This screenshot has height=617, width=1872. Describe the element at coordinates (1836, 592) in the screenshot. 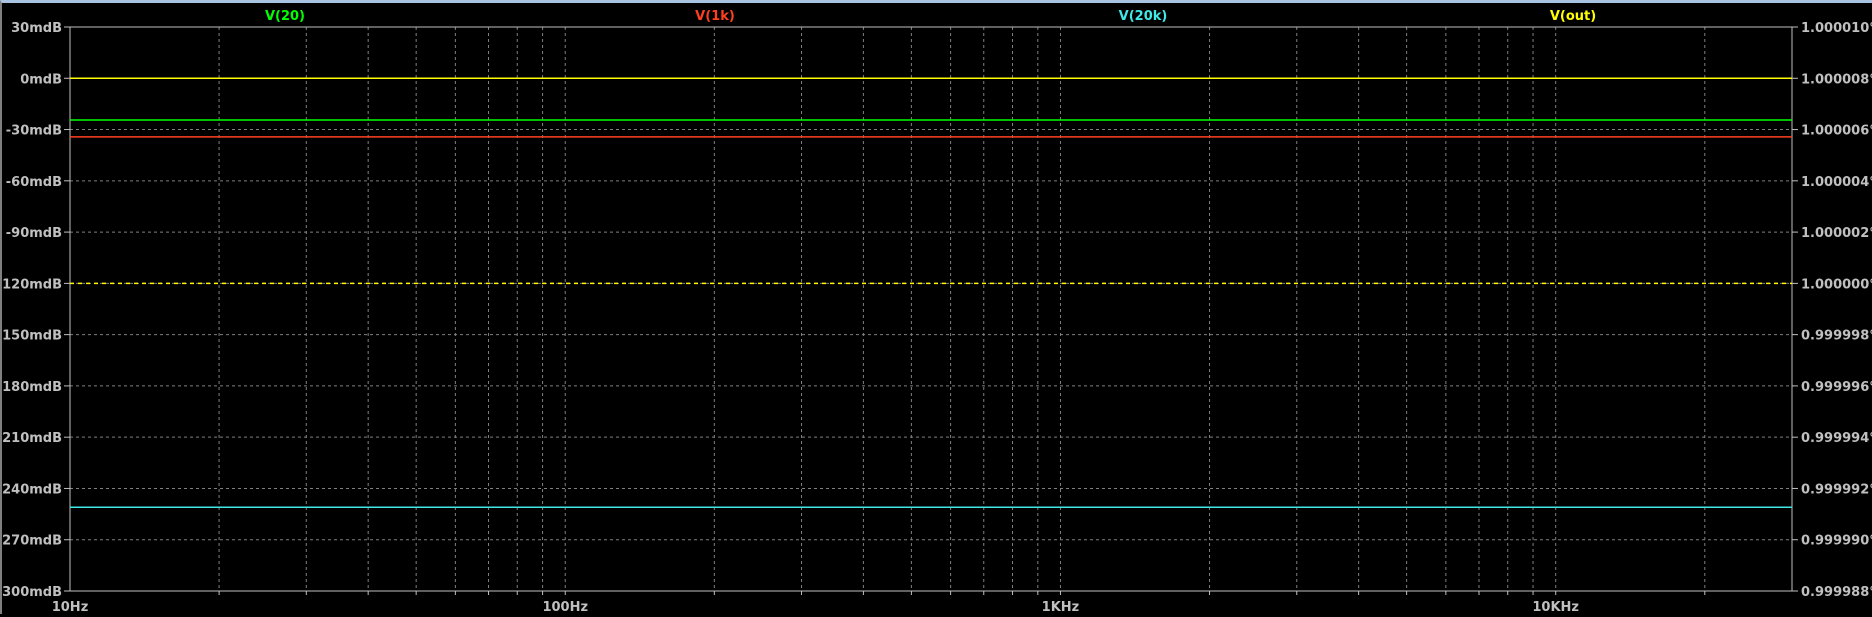

I see `y-right-tick-label: 0.999988°` at that location.